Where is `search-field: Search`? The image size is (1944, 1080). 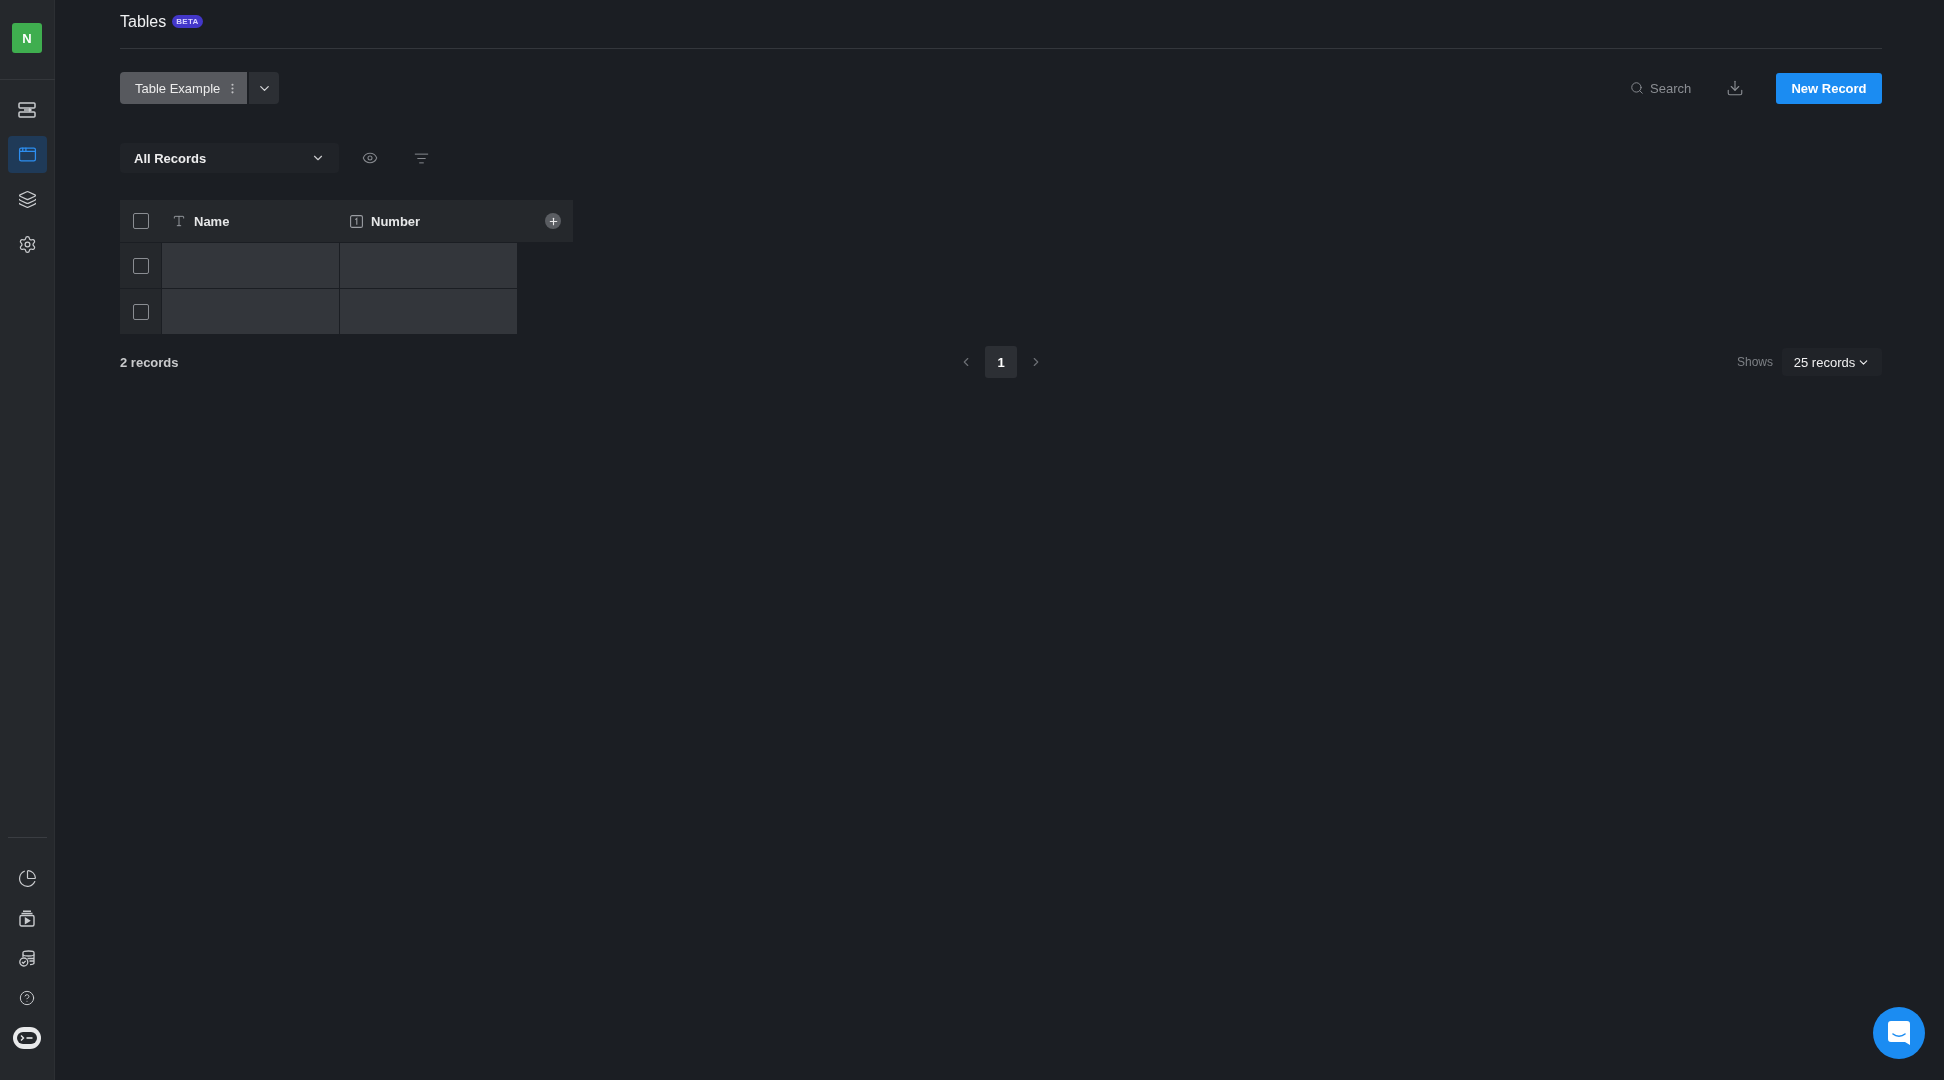 search-field: Search is located at coordinates (1673, 88).